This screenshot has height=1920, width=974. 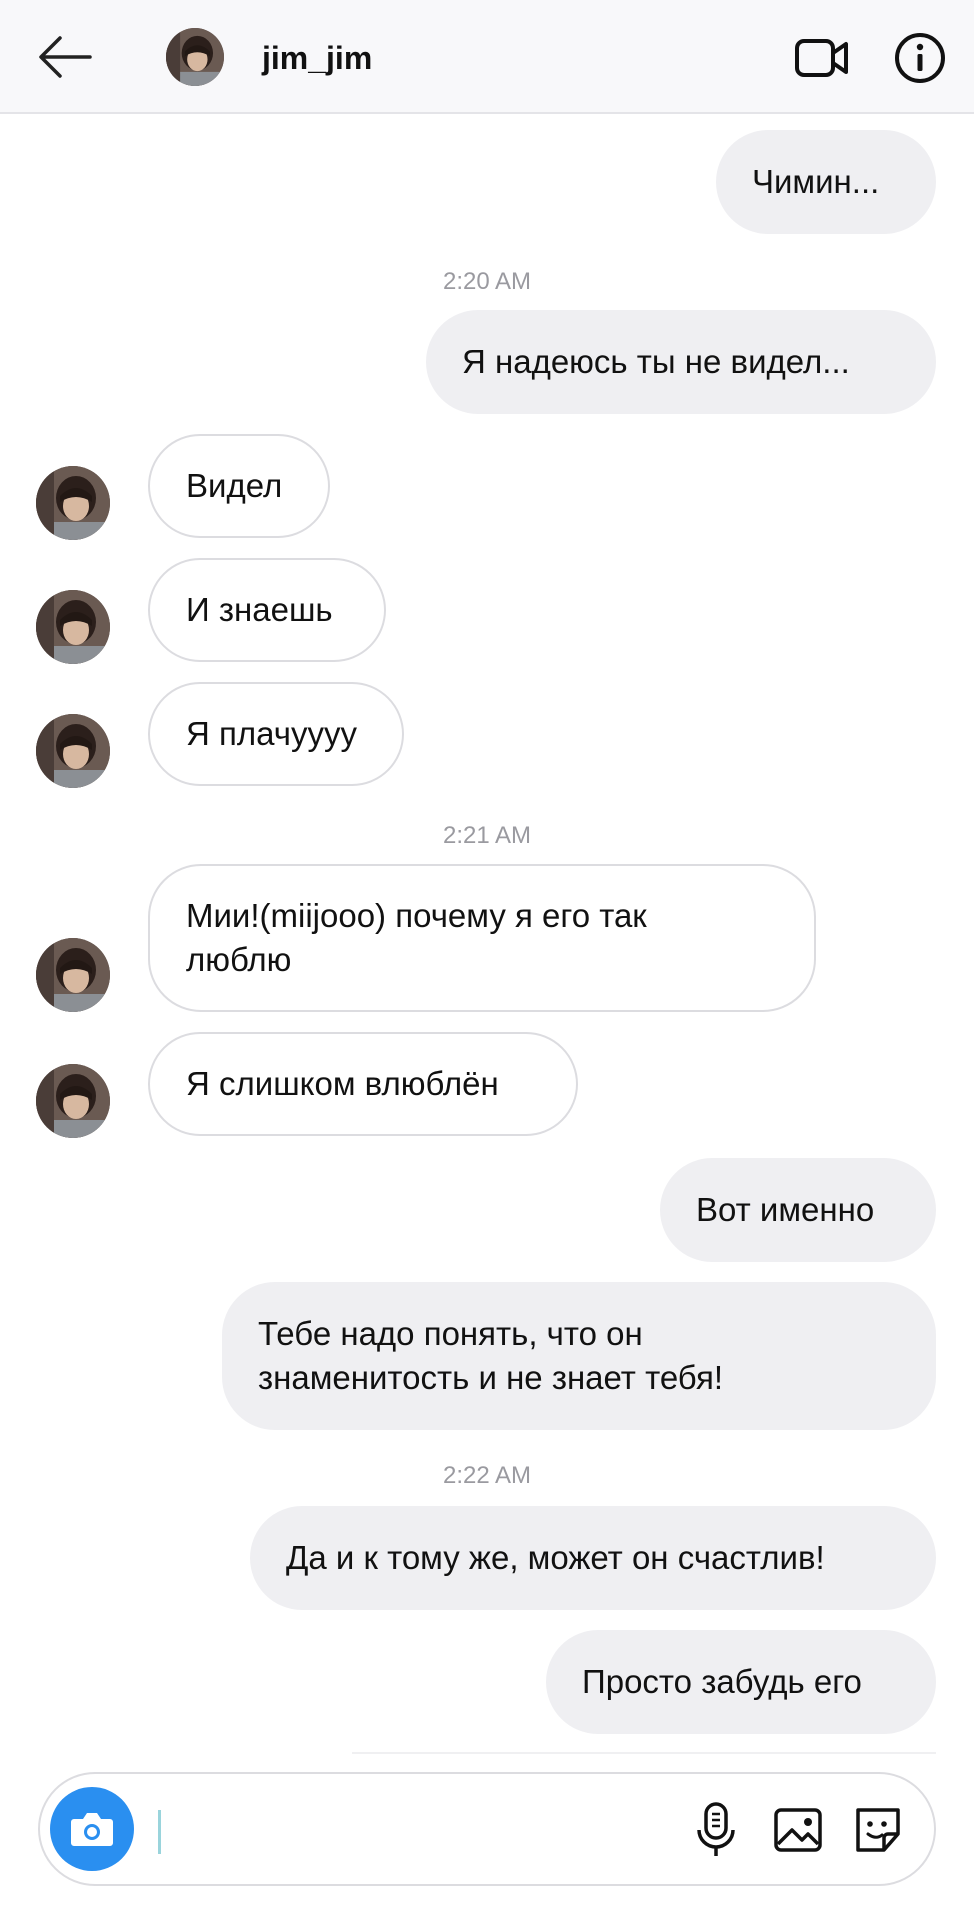 I want to click on message-bubble: Видел, so click(x=239, y=486).